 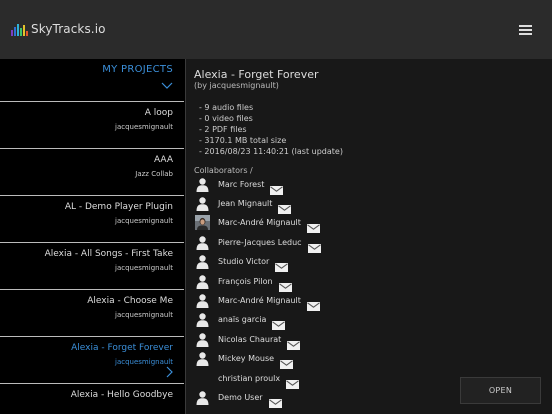 What do you see at coordinates (167, 86) in the screenshot?
I see `chevron-down-icon` at bounding box center [167, 86].